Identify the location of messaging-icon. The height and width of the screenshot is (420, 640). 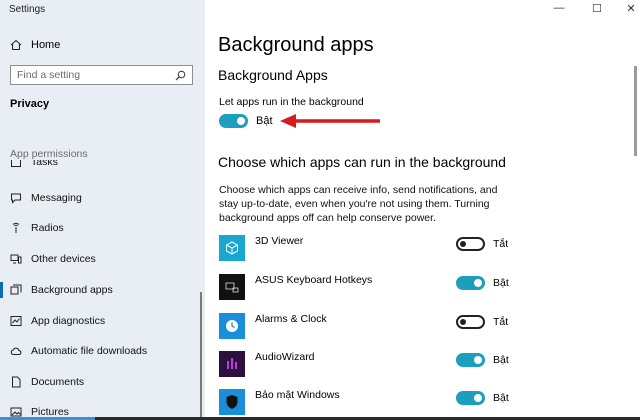
(16, 198).